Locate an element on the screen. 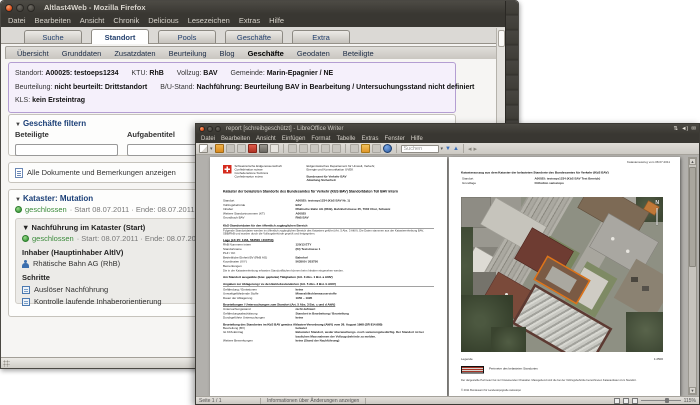 The image size is (700, 405). sub-tab: Grunddaten is located at coordinates (82, 53).